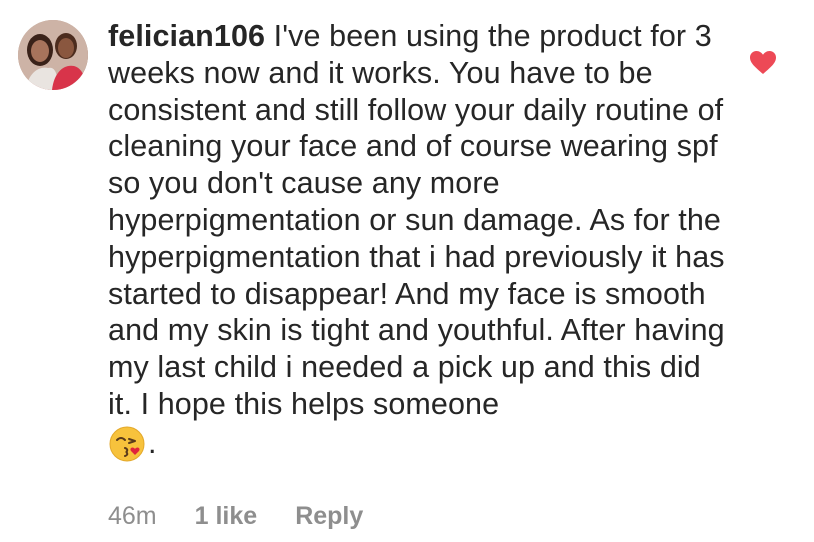 Image resolution: width=814 pixels, height=542 pixels. Describe the element at coordinates (418, 444) in the screenshot. I see `emoji-line: .` at that location.